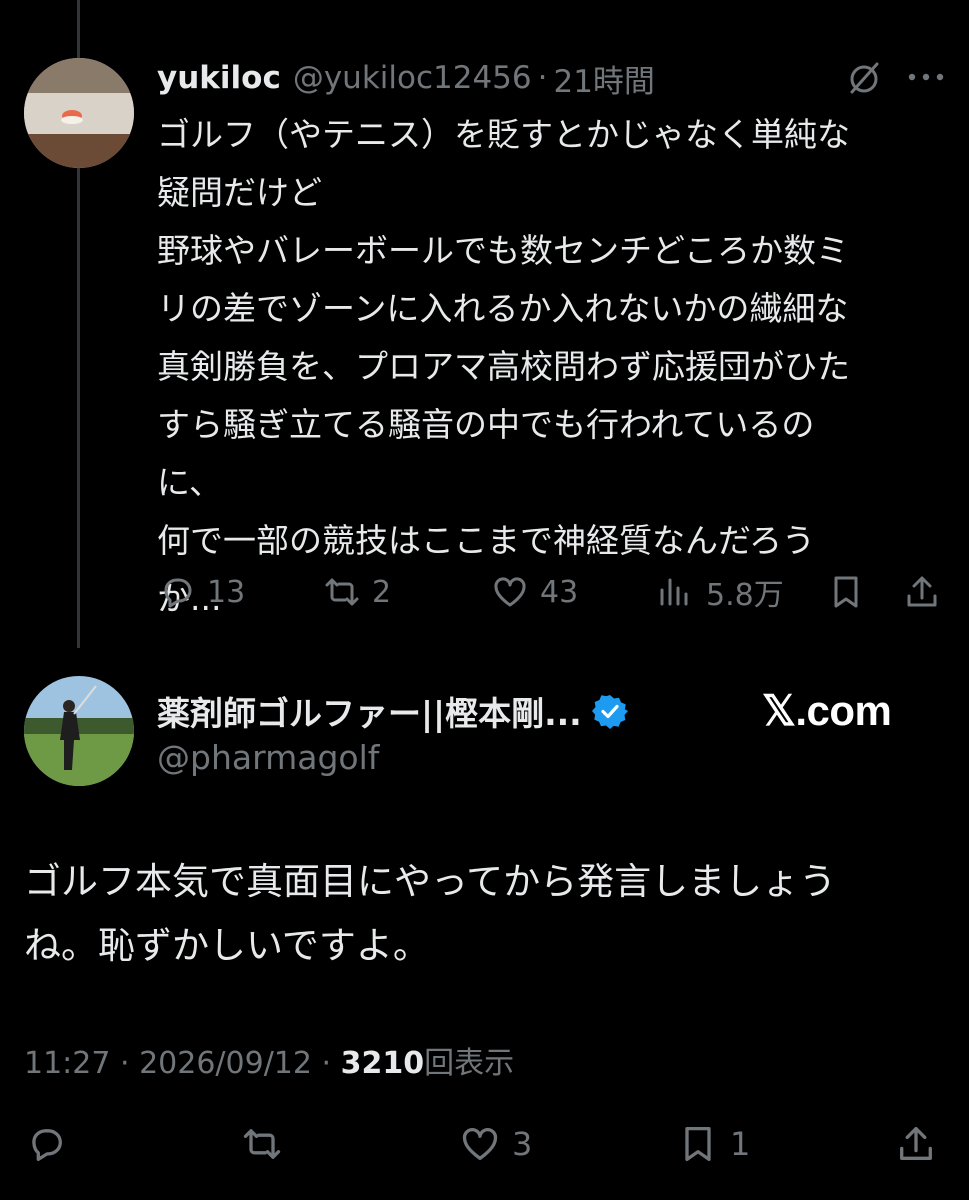  I want to click on views-label: 回表示, so click(469, 1063).